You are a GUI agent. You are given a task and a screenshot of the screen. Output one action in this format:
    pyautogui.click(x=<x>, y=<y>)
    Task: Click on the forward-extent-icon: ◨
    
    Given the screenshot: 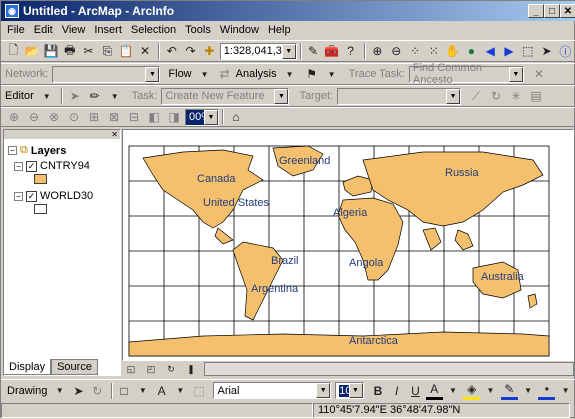 What is the action you would take?
    pyautogui.click(x=174, y=117)
    